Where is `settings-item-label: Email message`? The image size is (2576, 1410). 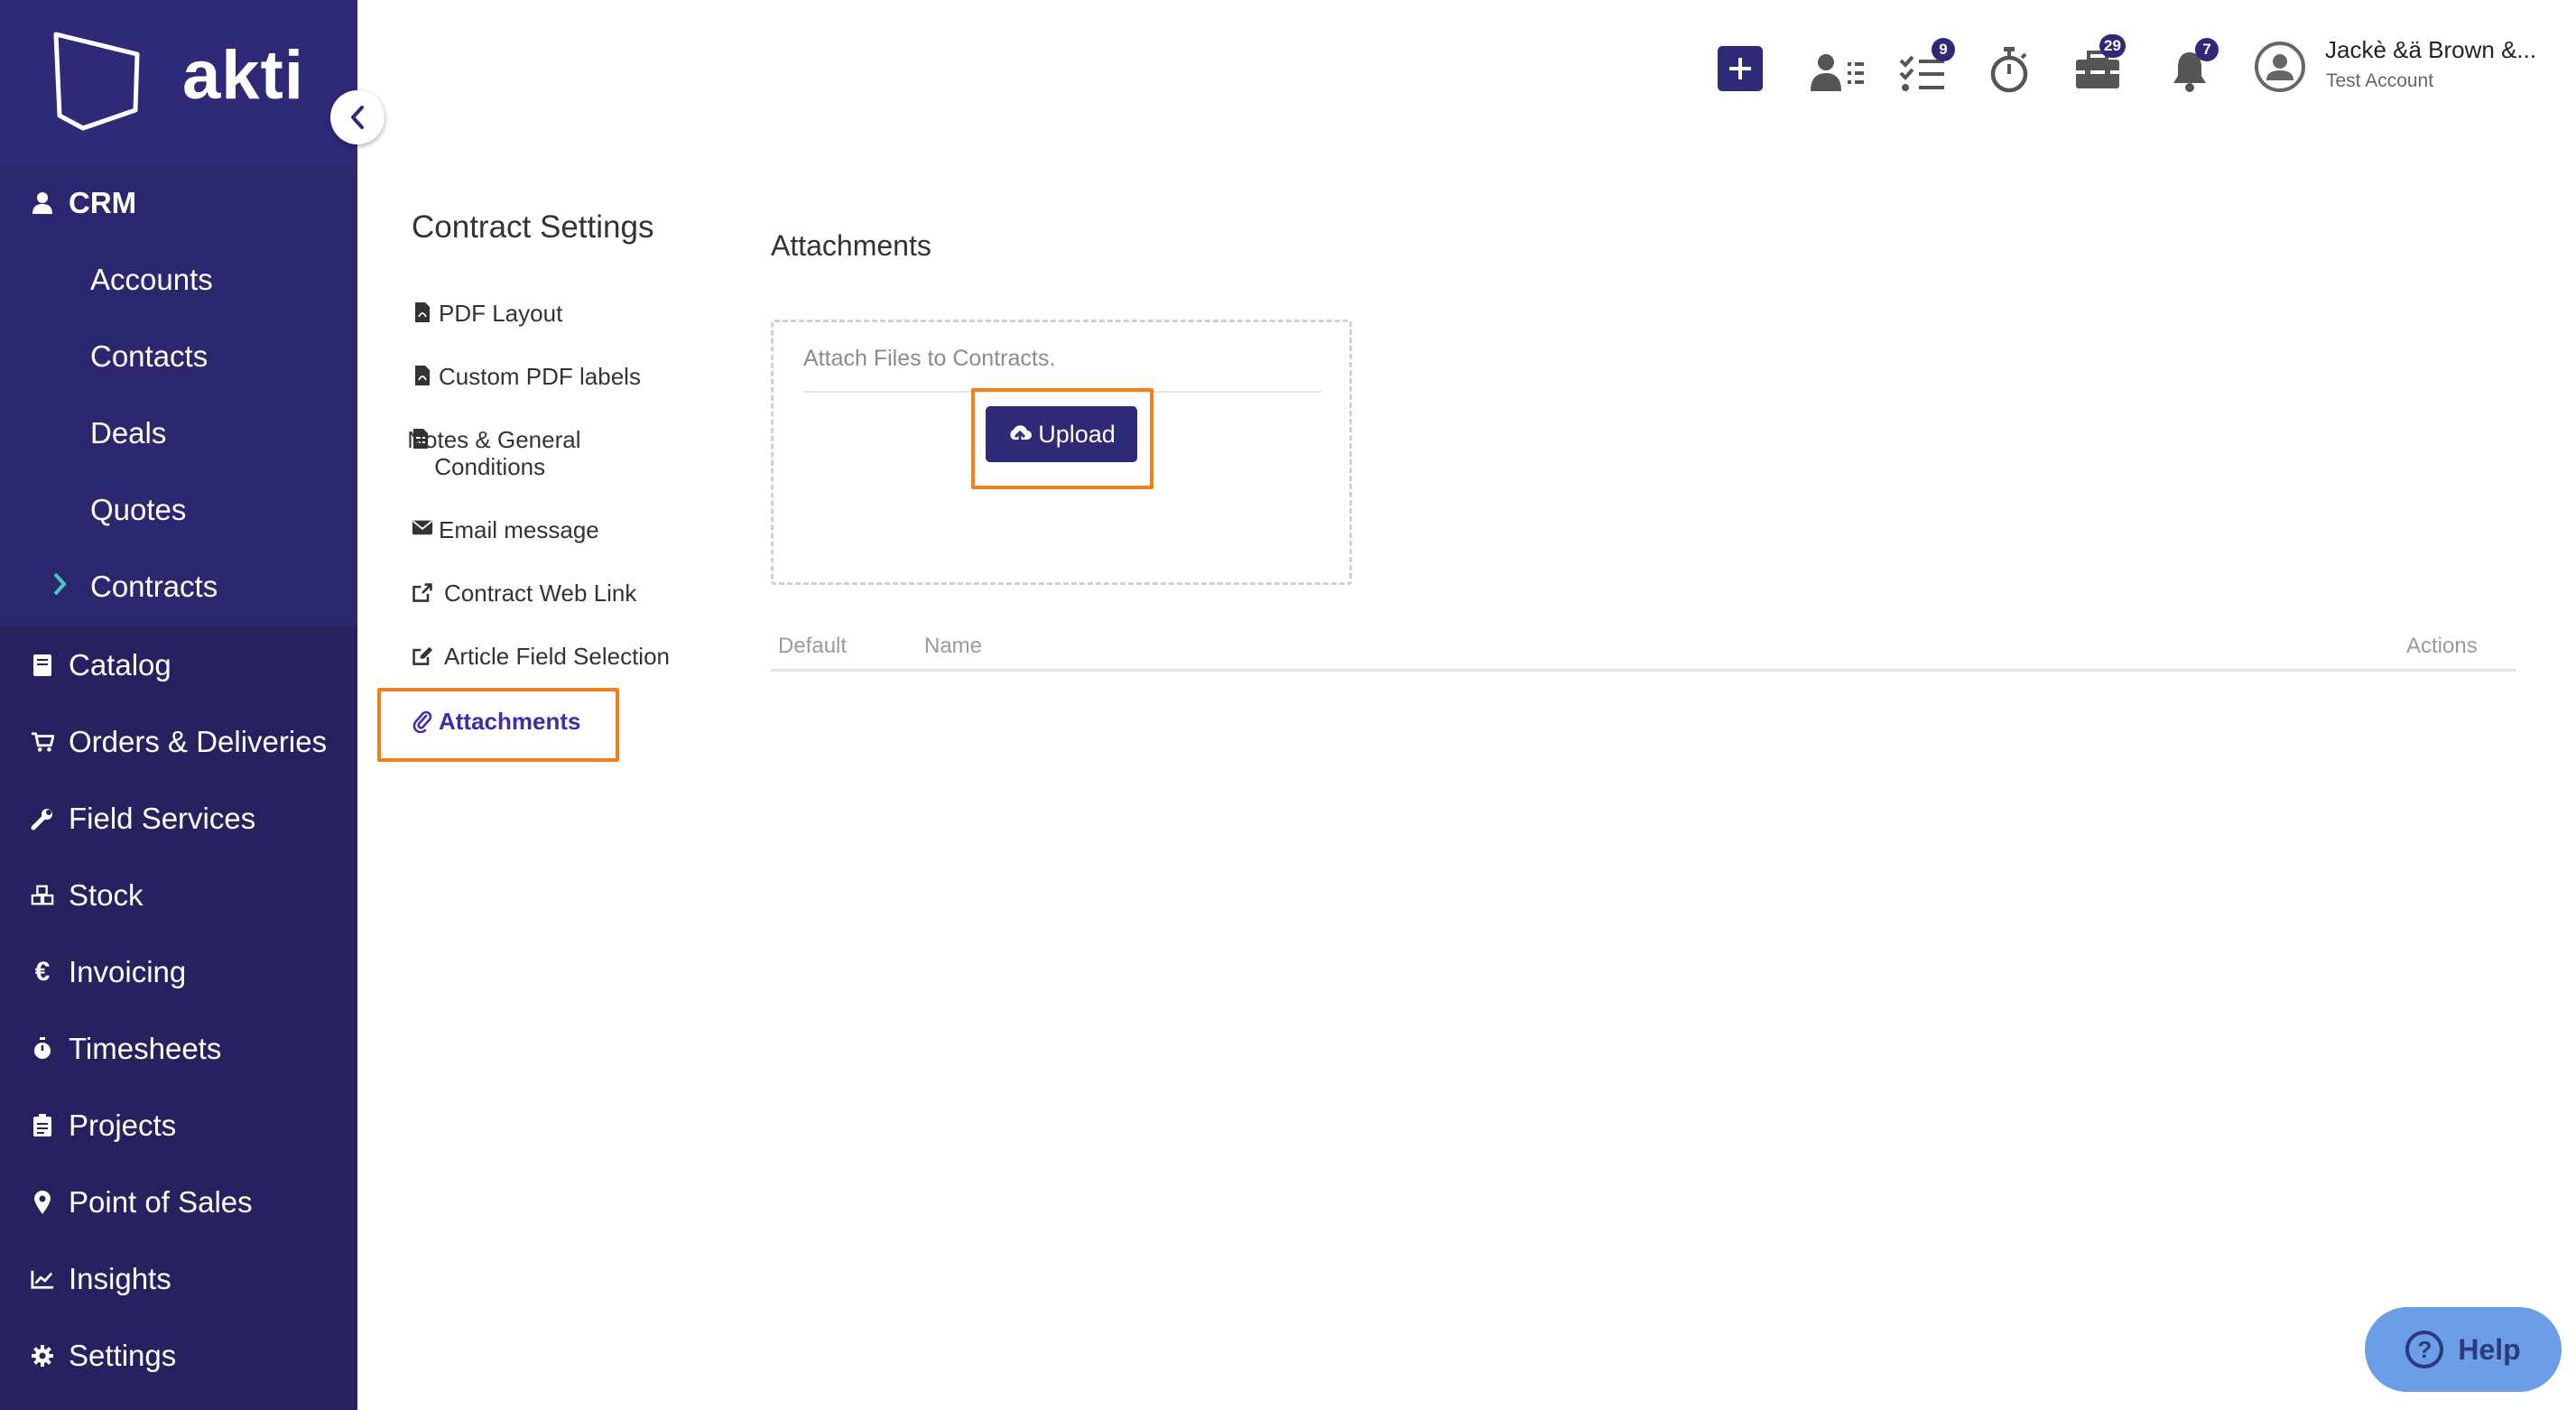 settings-item-label: Email message is located at coordinates (519, 529).